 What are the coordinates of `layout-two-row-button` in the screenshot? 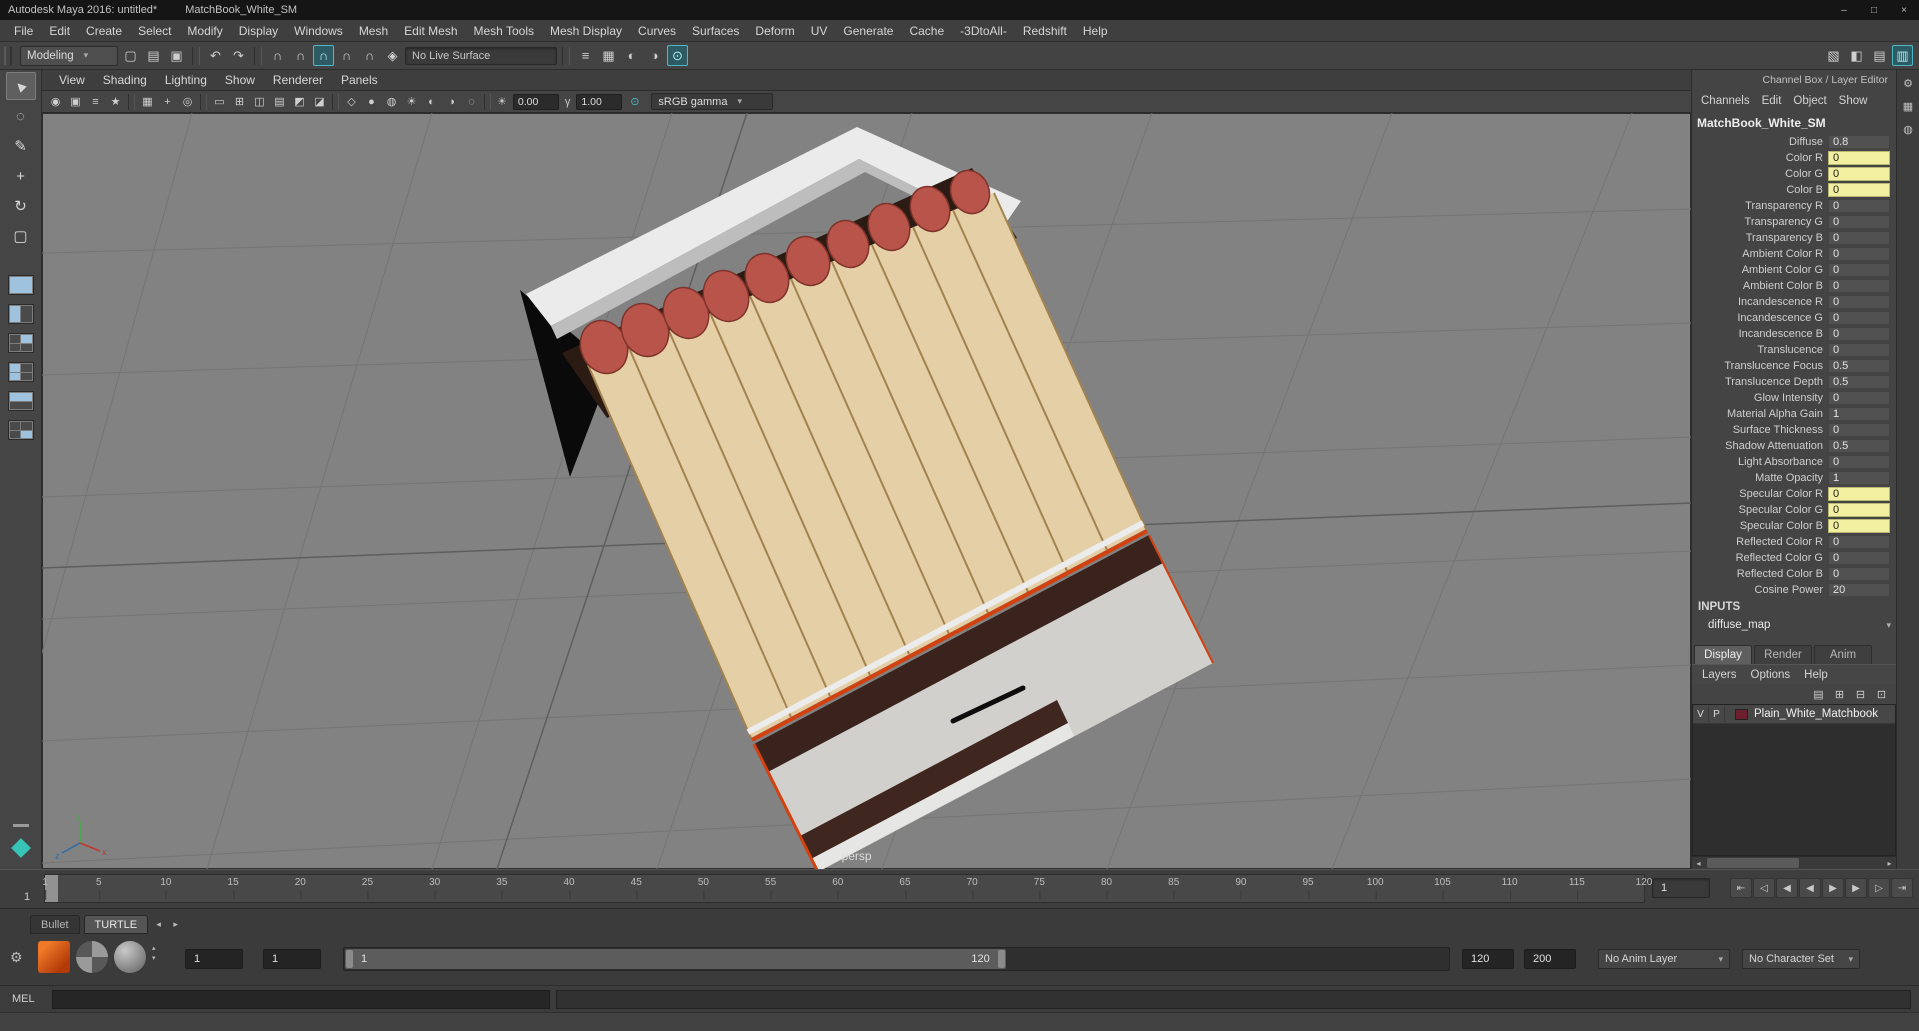 It's located at (20, 401).